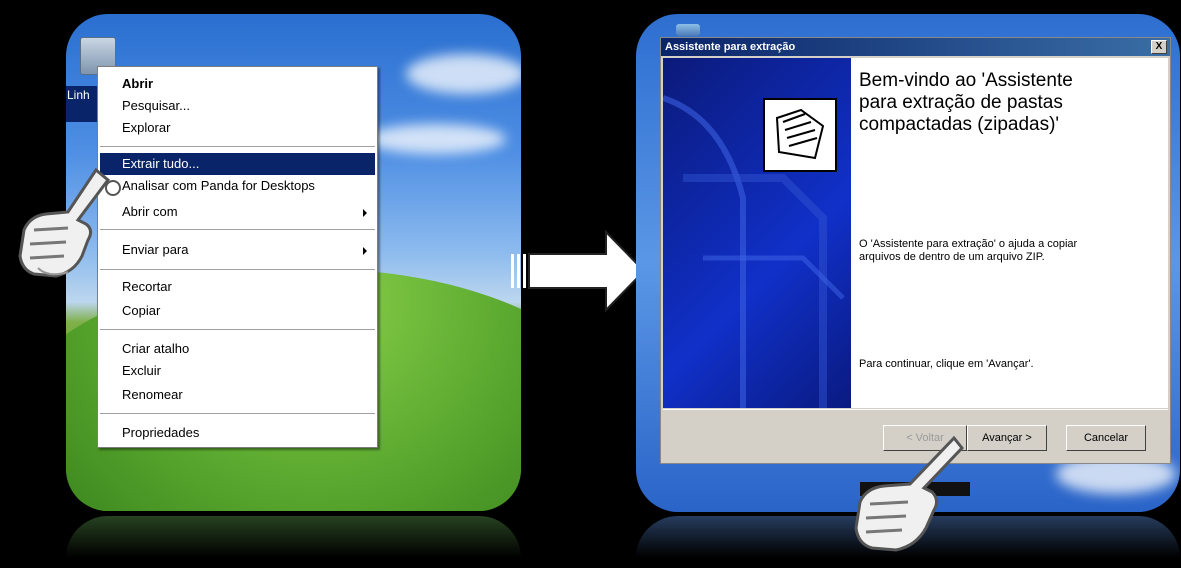  What do you see at coordinates (293, 542) in the screenshot?
I see `left-panel-reflection` at bounding box center [293, 542].